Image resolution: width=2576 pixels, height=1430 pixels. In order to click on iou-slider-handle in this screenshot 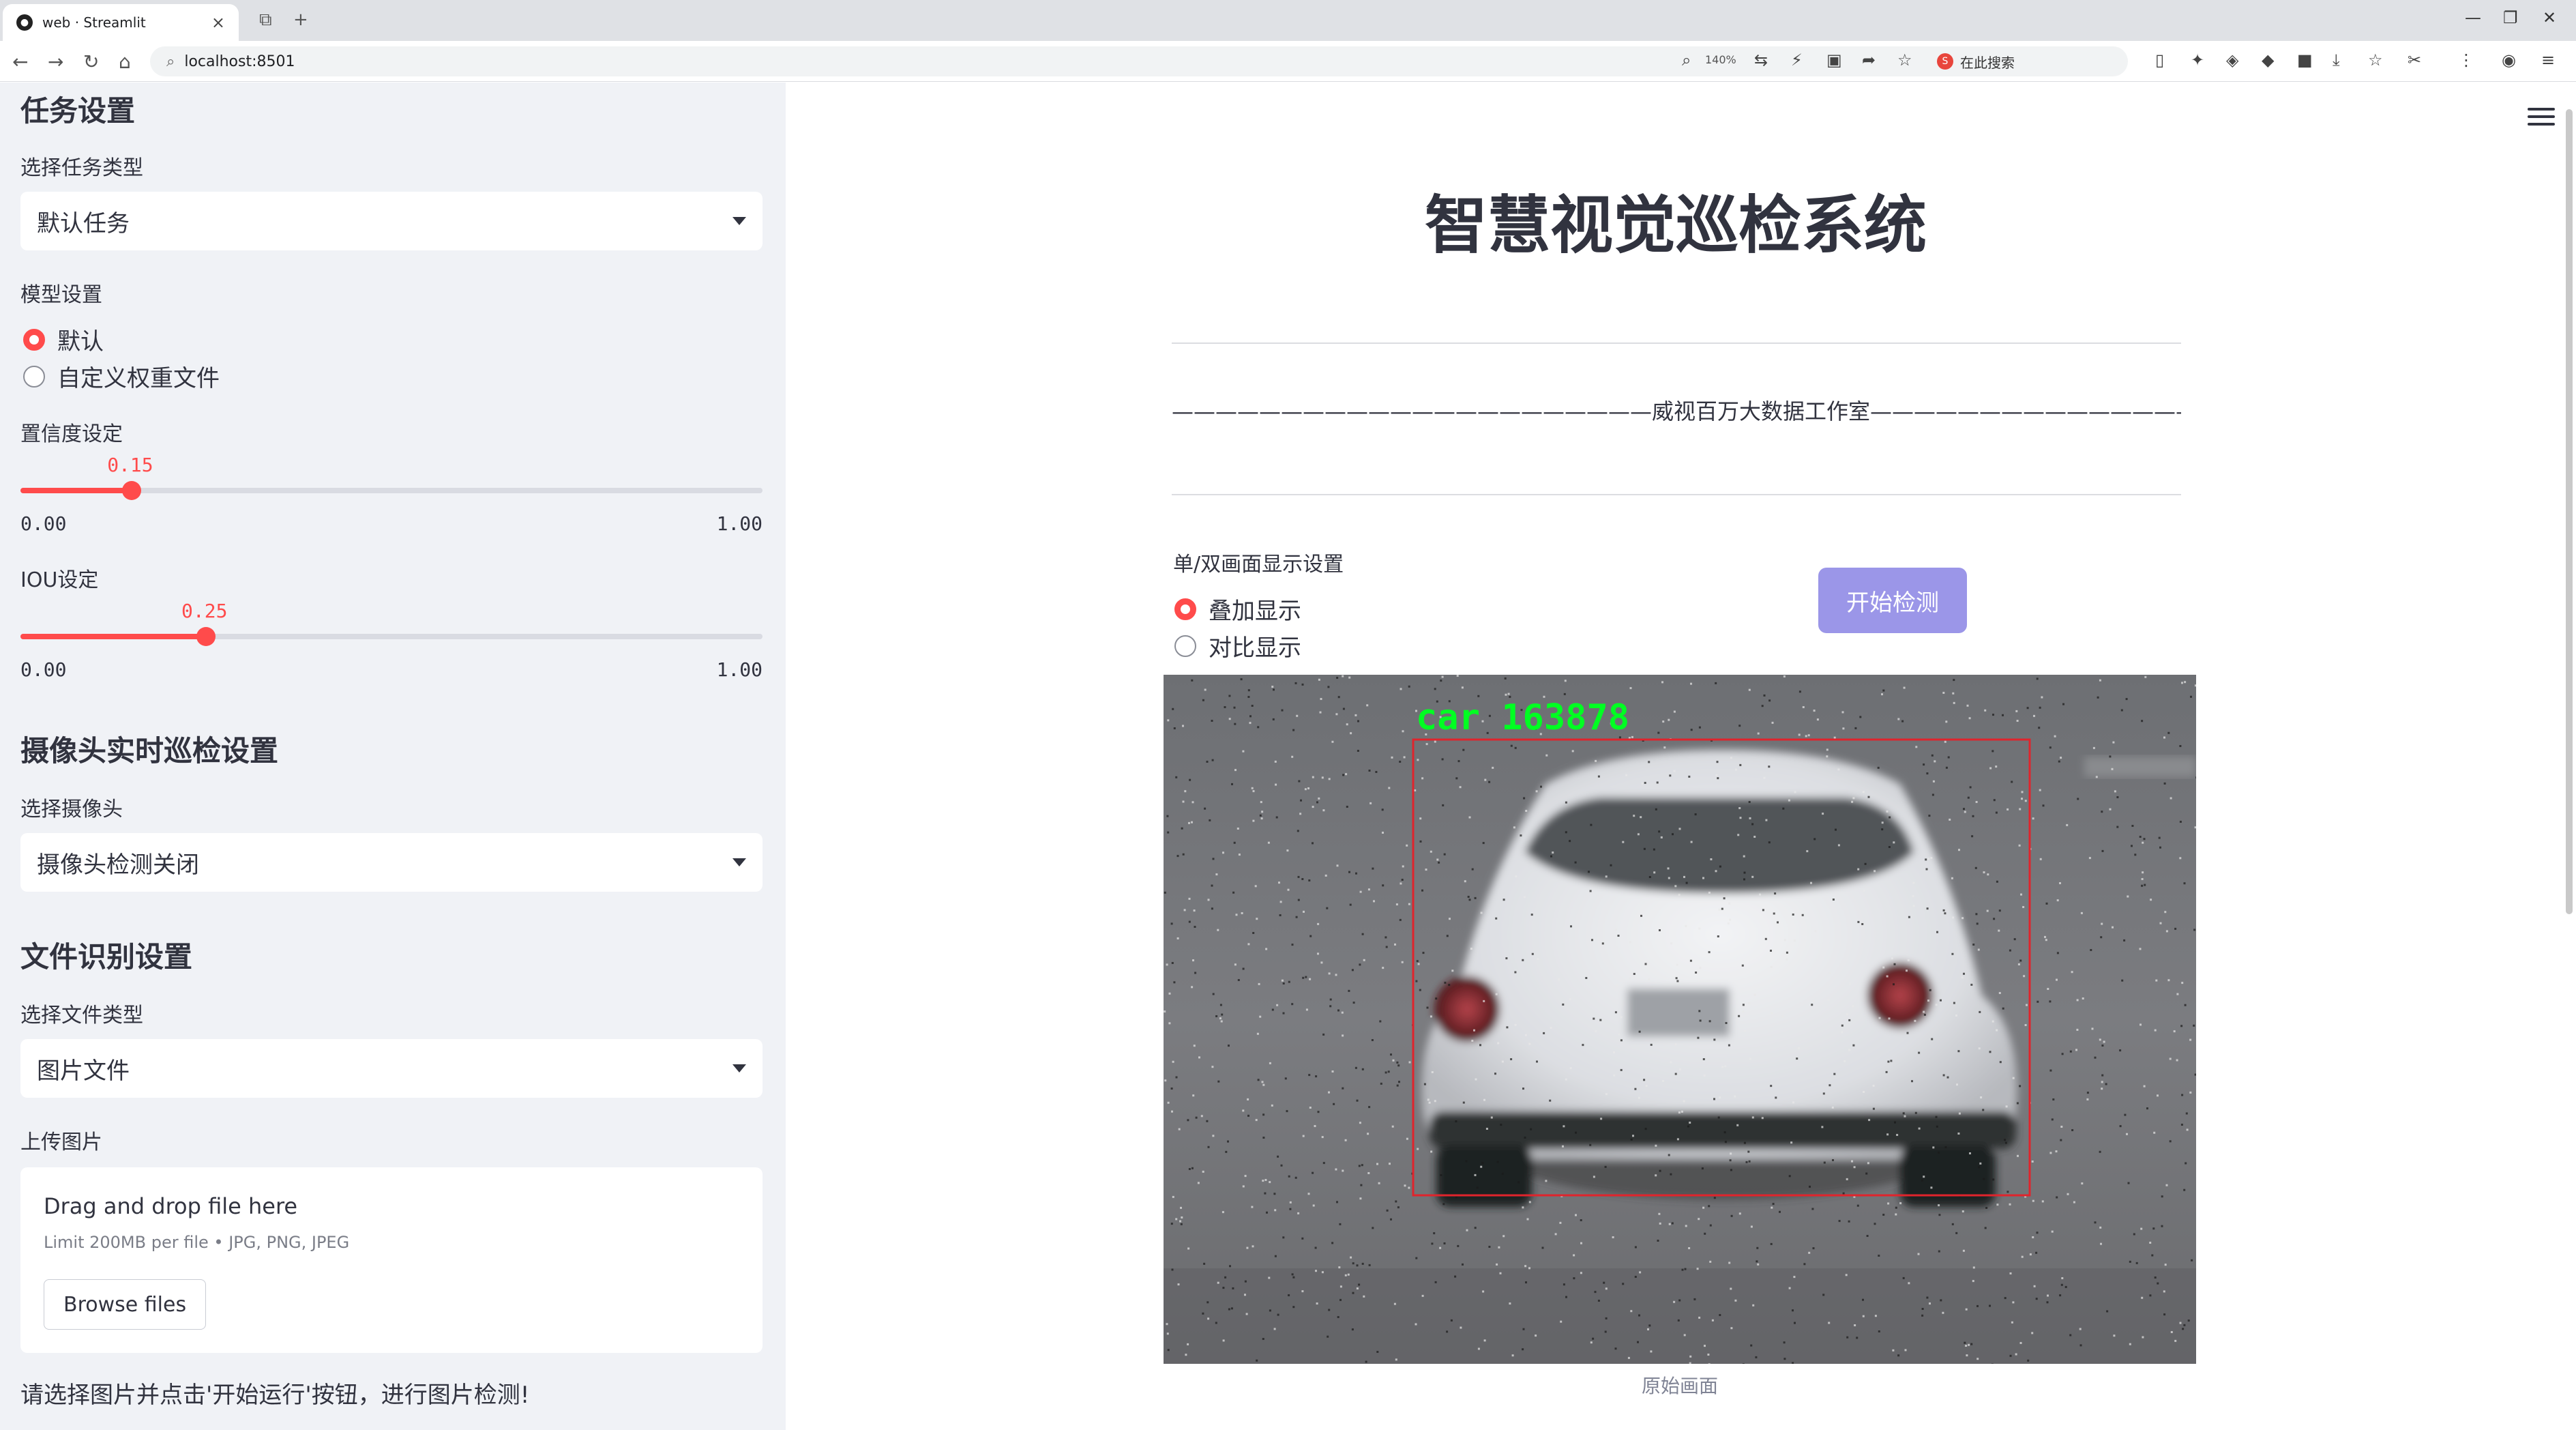, I will do `click(206, 637)`.